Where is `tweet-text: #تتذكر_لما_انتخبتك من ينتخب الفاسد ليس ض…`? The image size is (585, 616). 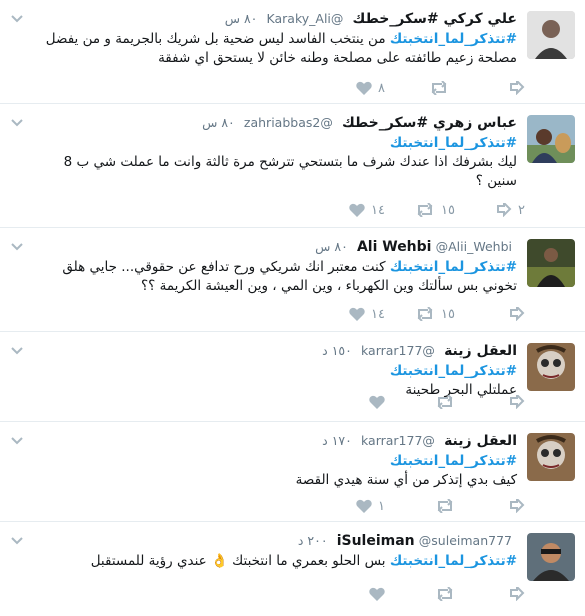 tweet-text: #تتذكر_لما_انتخبتك من ينتخب الفاسد ليس ض… is located at coordinates (267, 49).